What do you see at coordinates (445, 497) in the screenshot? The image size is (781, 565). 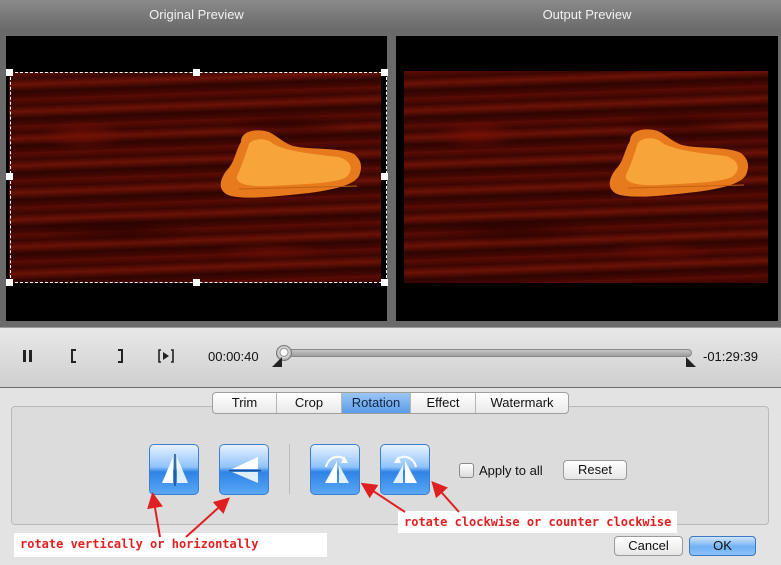 I see `arrow-to-rotate-counter-clockwise` at bounding box center [445, 497].